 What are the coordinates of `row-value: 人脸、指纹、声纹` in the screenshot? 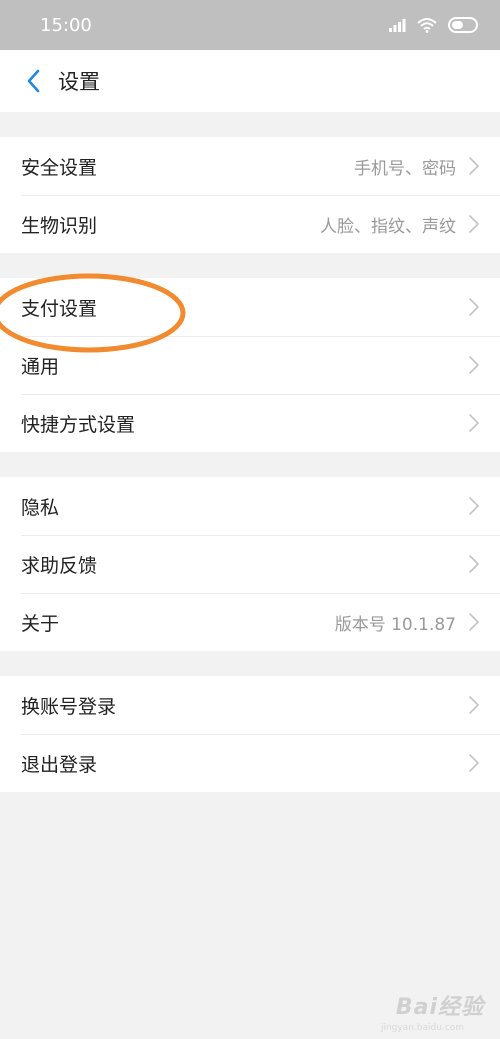 It's located at (388, 226).